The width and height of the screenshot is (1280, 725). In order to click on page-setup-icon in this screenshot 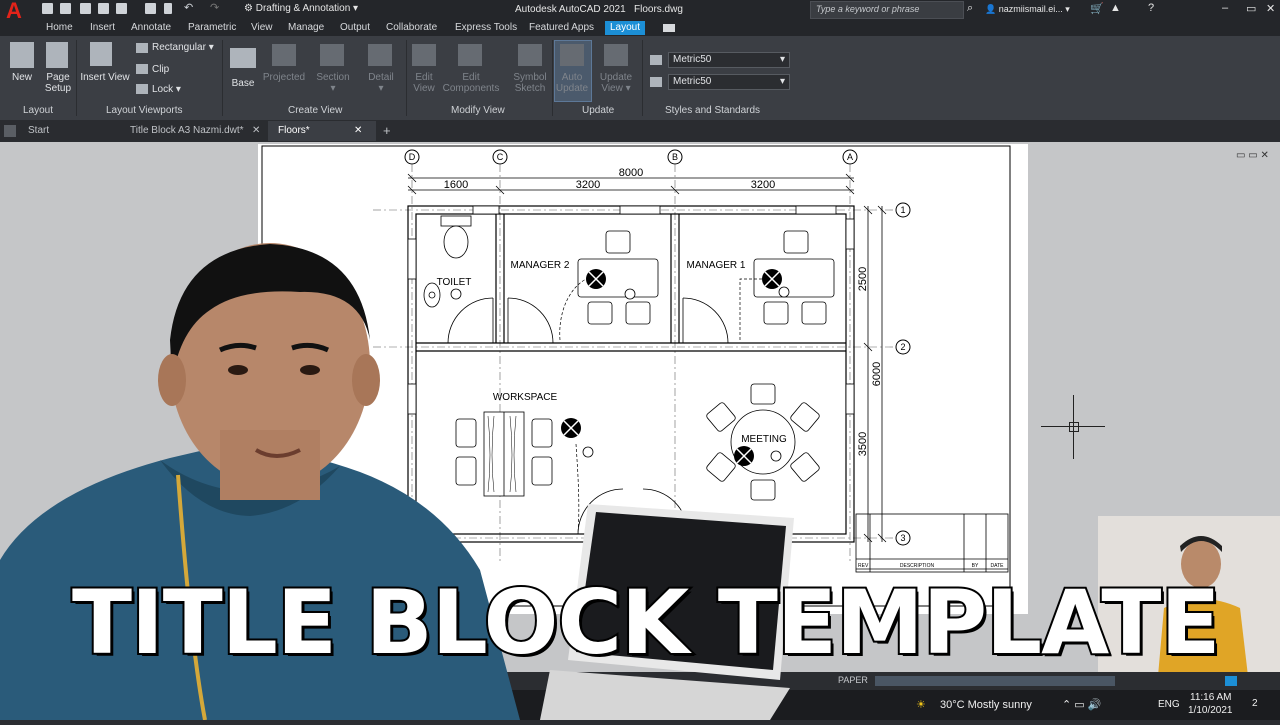, I will do `click(57, 55)`.